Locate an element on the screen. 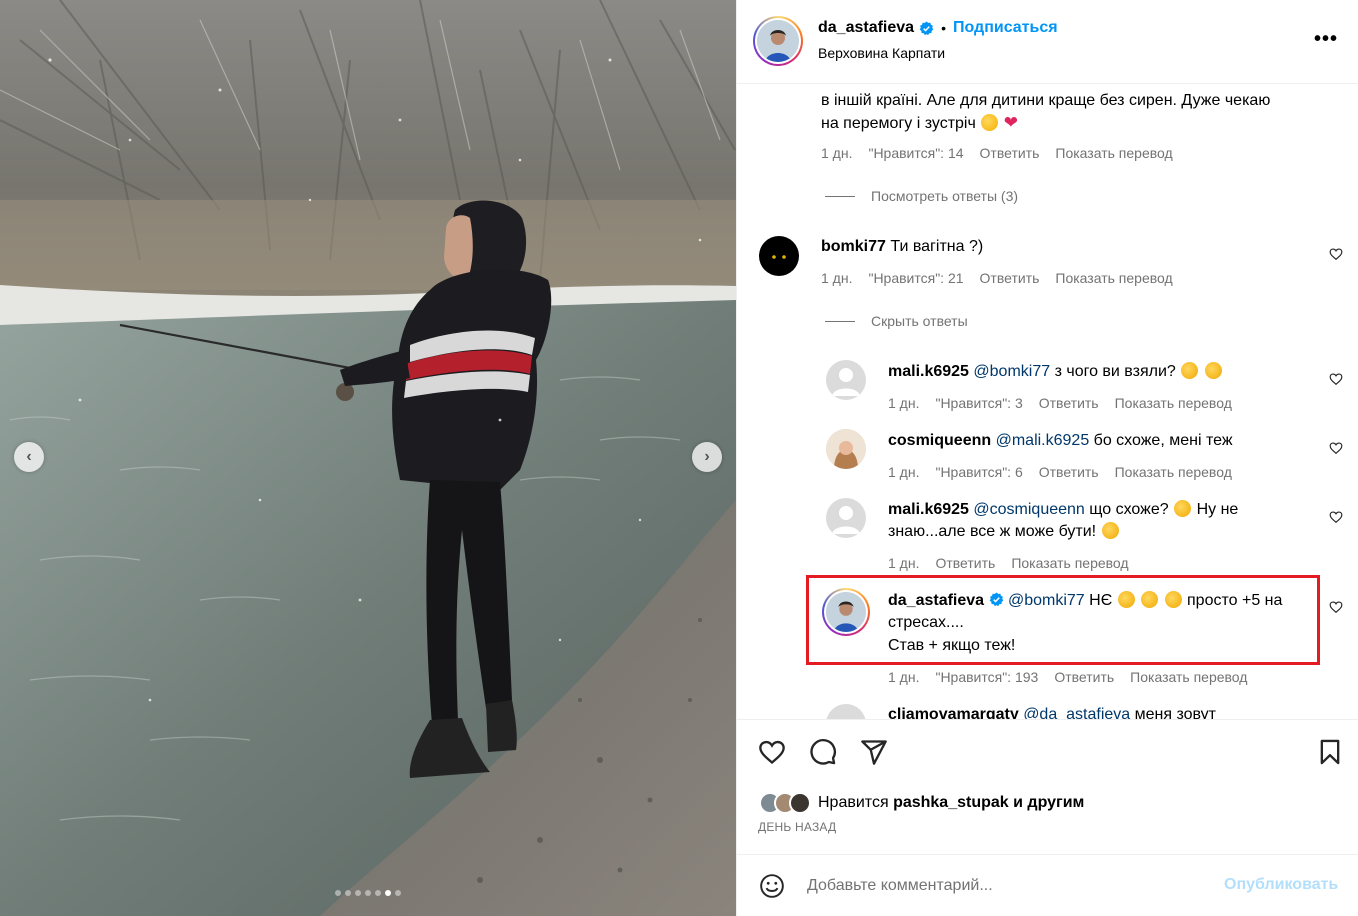 This screenshot has height=916, width=1358. mention-link: @cosmiqueenn is located at coordinates (1028, 509).